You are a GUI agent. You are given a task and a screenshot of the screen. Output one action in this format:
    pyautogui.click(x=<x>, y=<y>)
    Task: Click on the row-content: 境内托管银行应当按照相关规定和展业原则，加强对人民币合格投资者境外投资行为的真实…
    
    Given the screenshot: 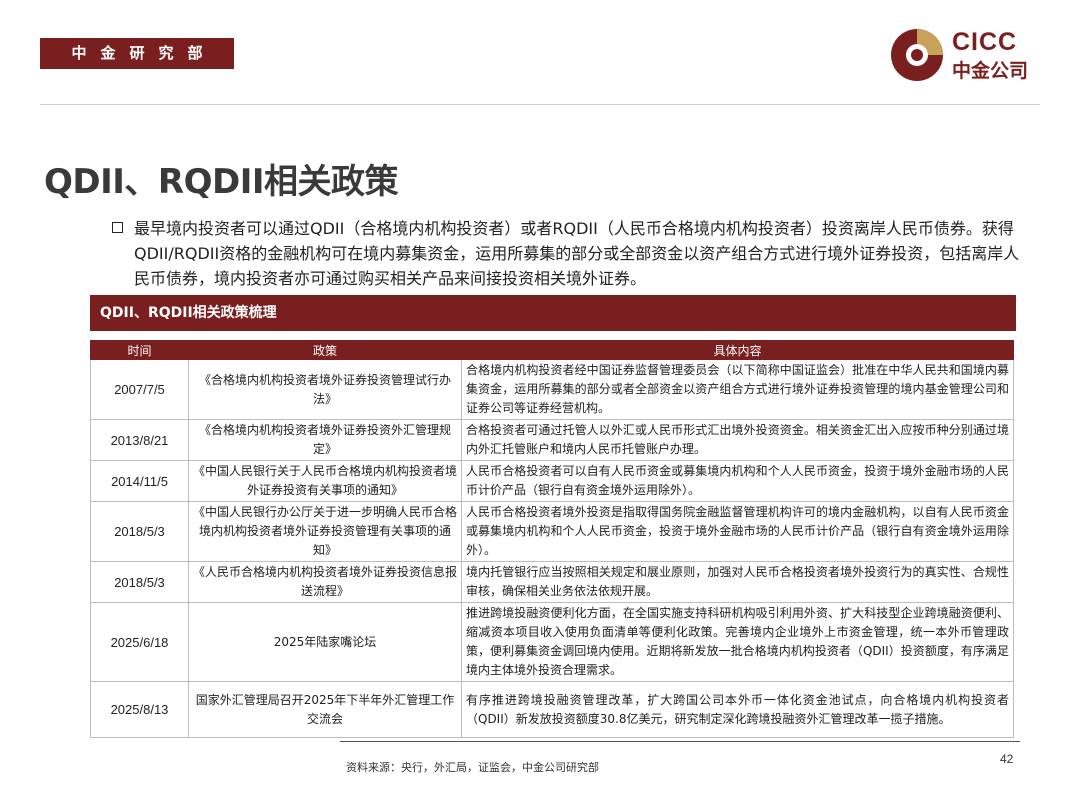 What is the action you would take?
    pyautogui.click(x=737, y=582)
    